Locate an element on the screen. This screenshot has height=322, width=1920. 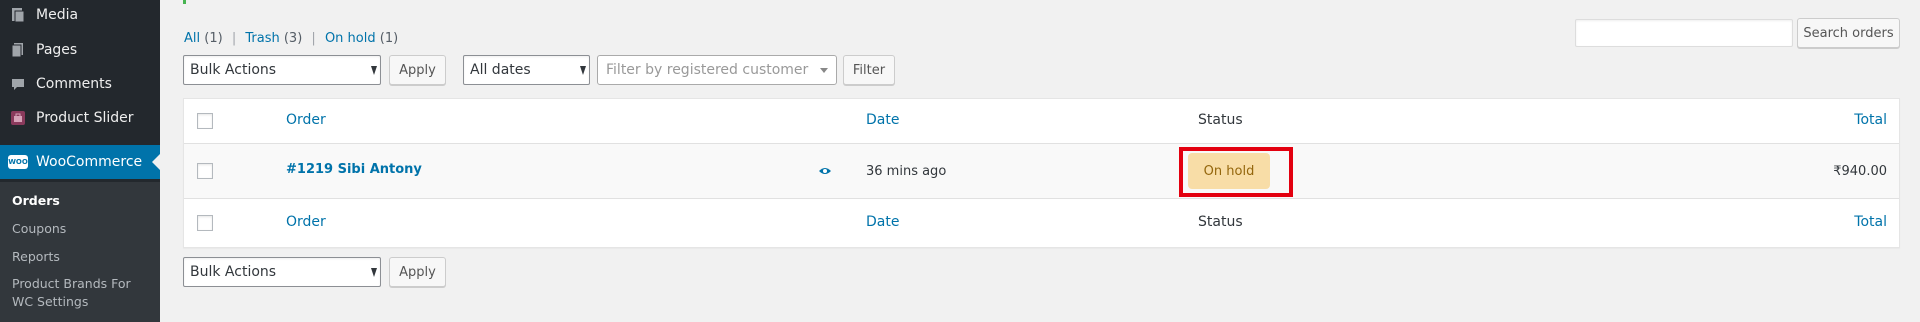
submenu-item-orders: Orders is located at coordinates (36, 201).